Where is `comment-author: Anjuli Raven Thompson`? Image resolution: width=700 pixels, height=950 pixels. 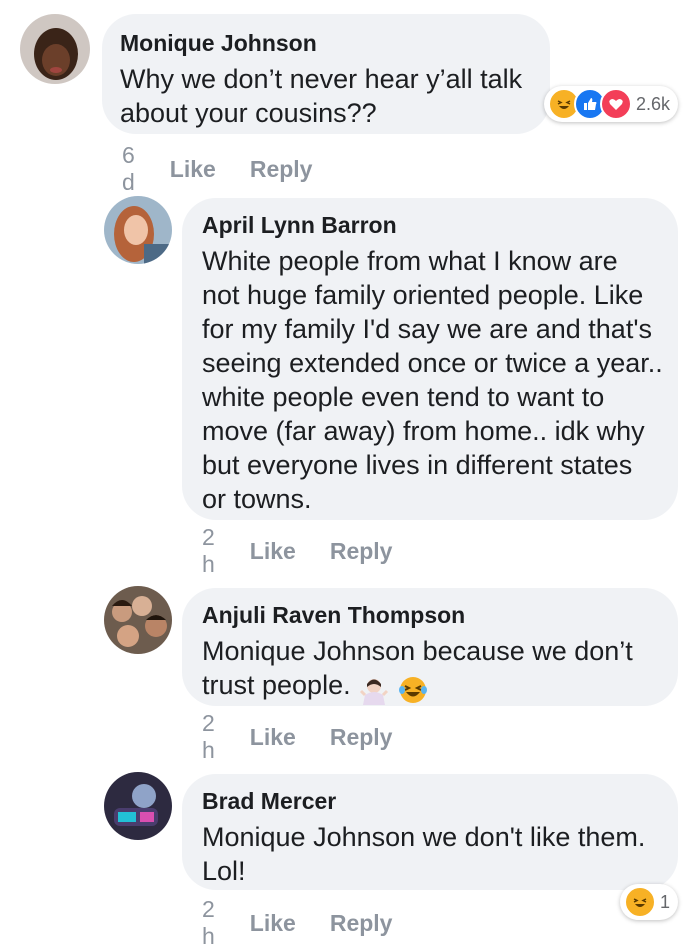
comment-author: Anjuli Raven Thompson is located at coordinates (440, 615).